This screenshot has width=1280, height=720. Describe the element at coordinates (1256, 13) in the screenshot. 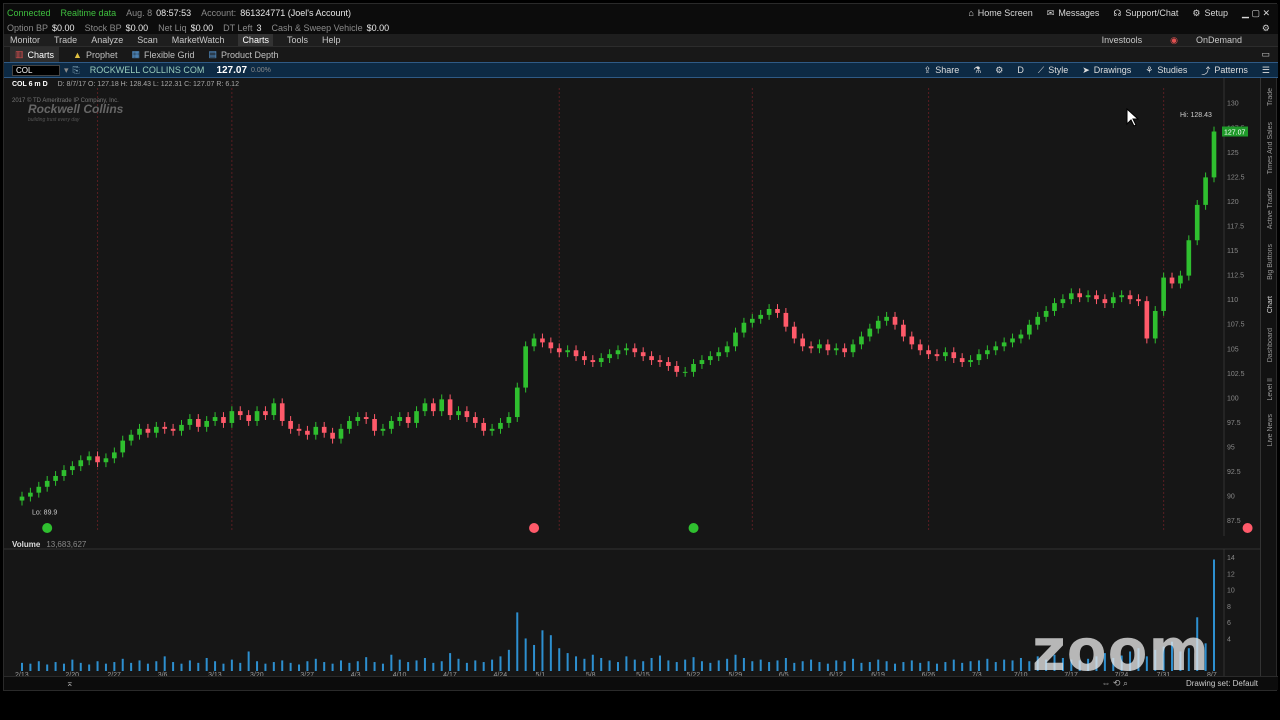

I see `window-controls: ▁ ▢ ✕` at that location.